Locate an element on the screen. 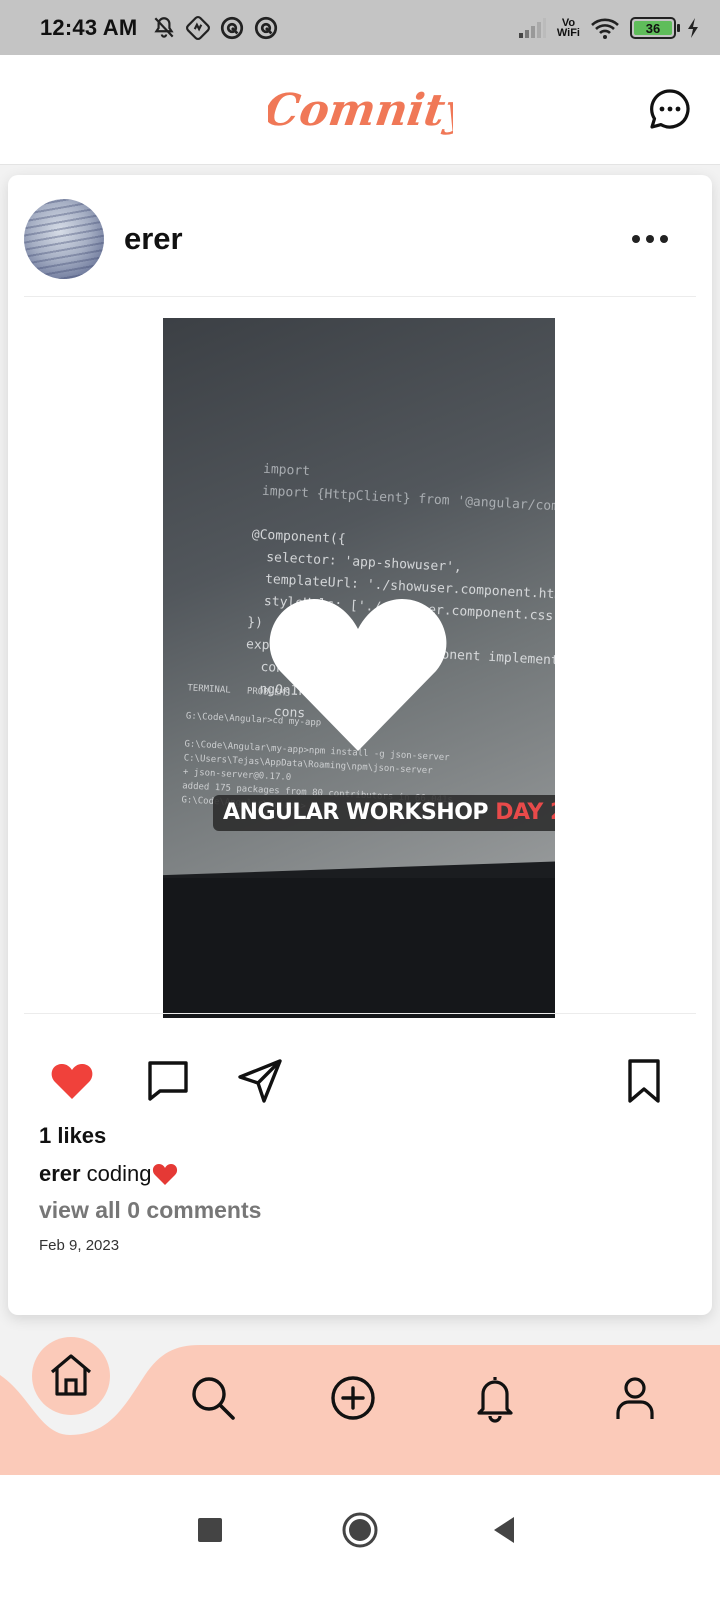 This screenshot has height=1600, width=720. comment-icon is located at coordinates (168, 1081).